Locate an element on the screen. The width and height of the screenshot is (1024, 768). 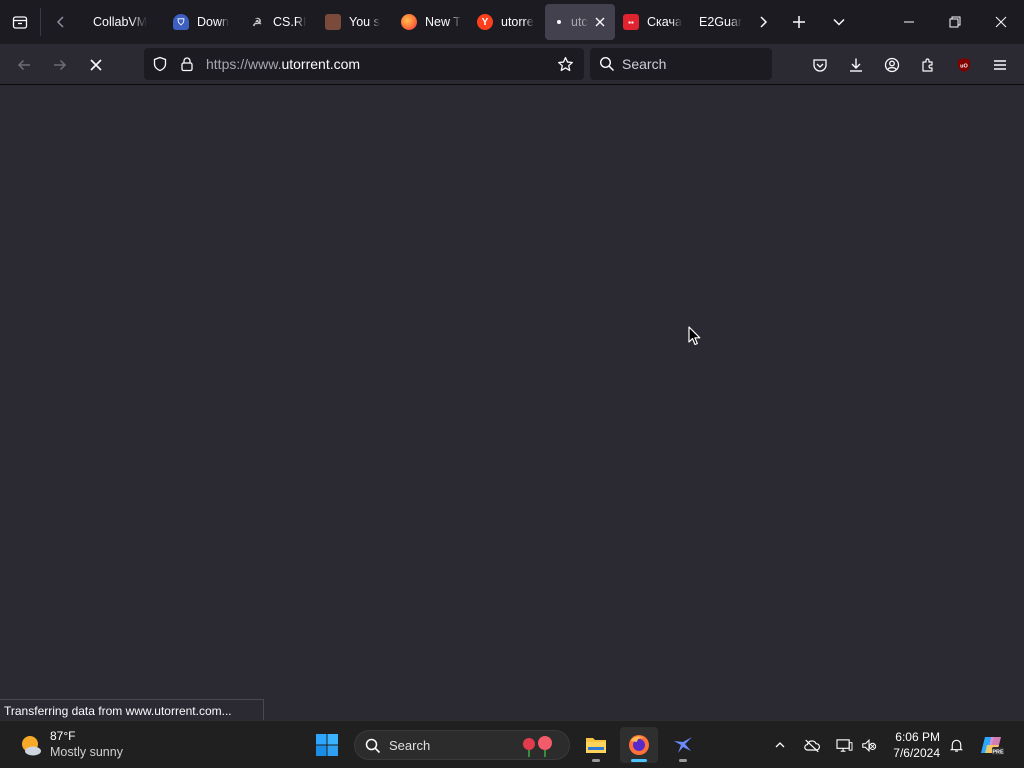
copilot-icon: PRE is located at coordinates (992, 746).